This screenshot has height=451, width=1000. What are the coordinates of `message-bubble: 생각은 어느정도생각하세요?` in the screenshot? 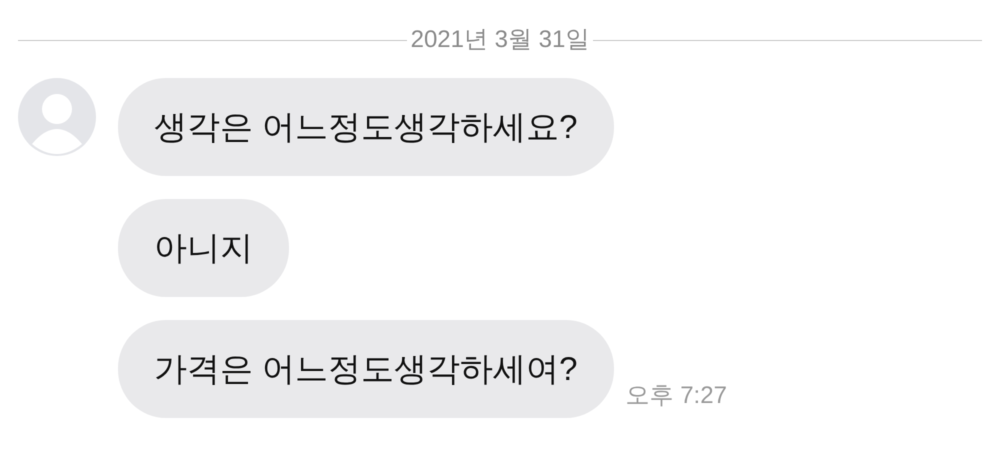 It's located at (366, 127).